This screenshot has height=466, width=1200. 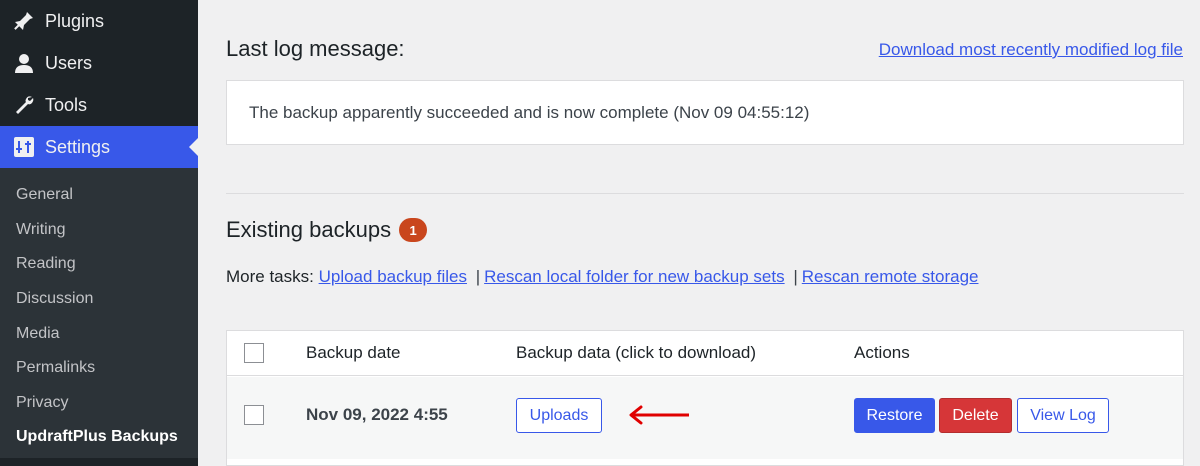 What do you see at coordinates (890, 276) in the screenshot?
I see `rescan-remote-storage-link: Rescan remote storage` at bounding box center [890, 276].